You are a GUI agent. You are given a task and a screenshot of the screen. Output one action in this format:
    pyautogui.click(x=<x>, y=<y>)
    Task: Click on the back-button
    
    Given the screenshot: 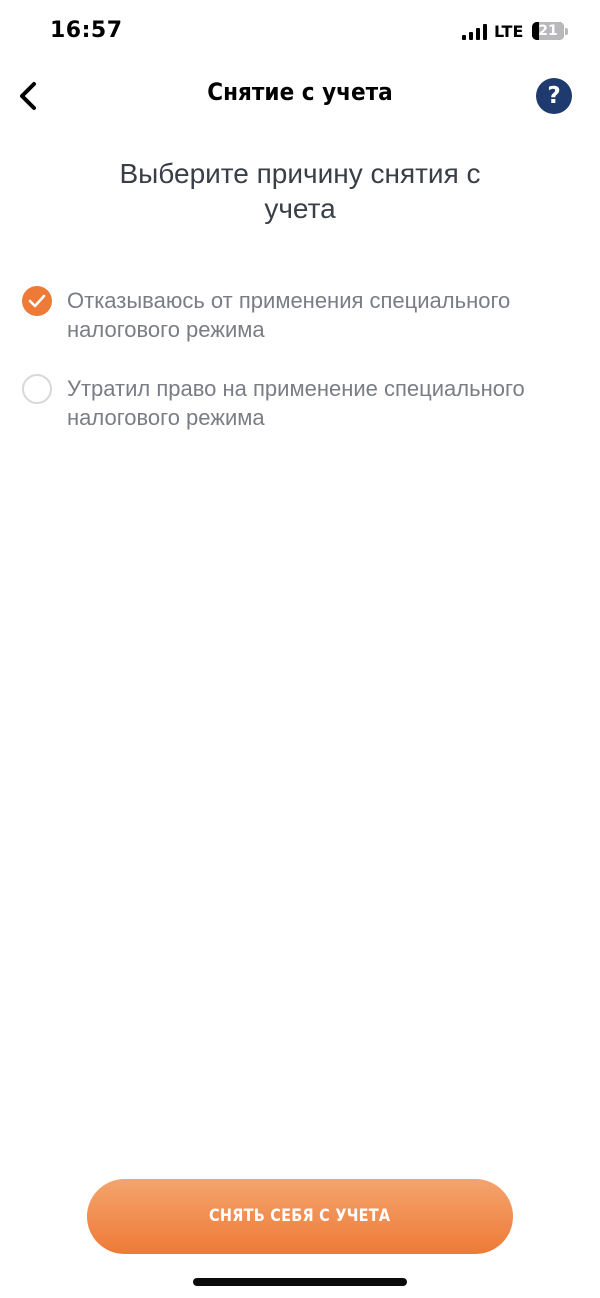 What is the action you would take?
    pyautogui.click(x=30, y=96)
    